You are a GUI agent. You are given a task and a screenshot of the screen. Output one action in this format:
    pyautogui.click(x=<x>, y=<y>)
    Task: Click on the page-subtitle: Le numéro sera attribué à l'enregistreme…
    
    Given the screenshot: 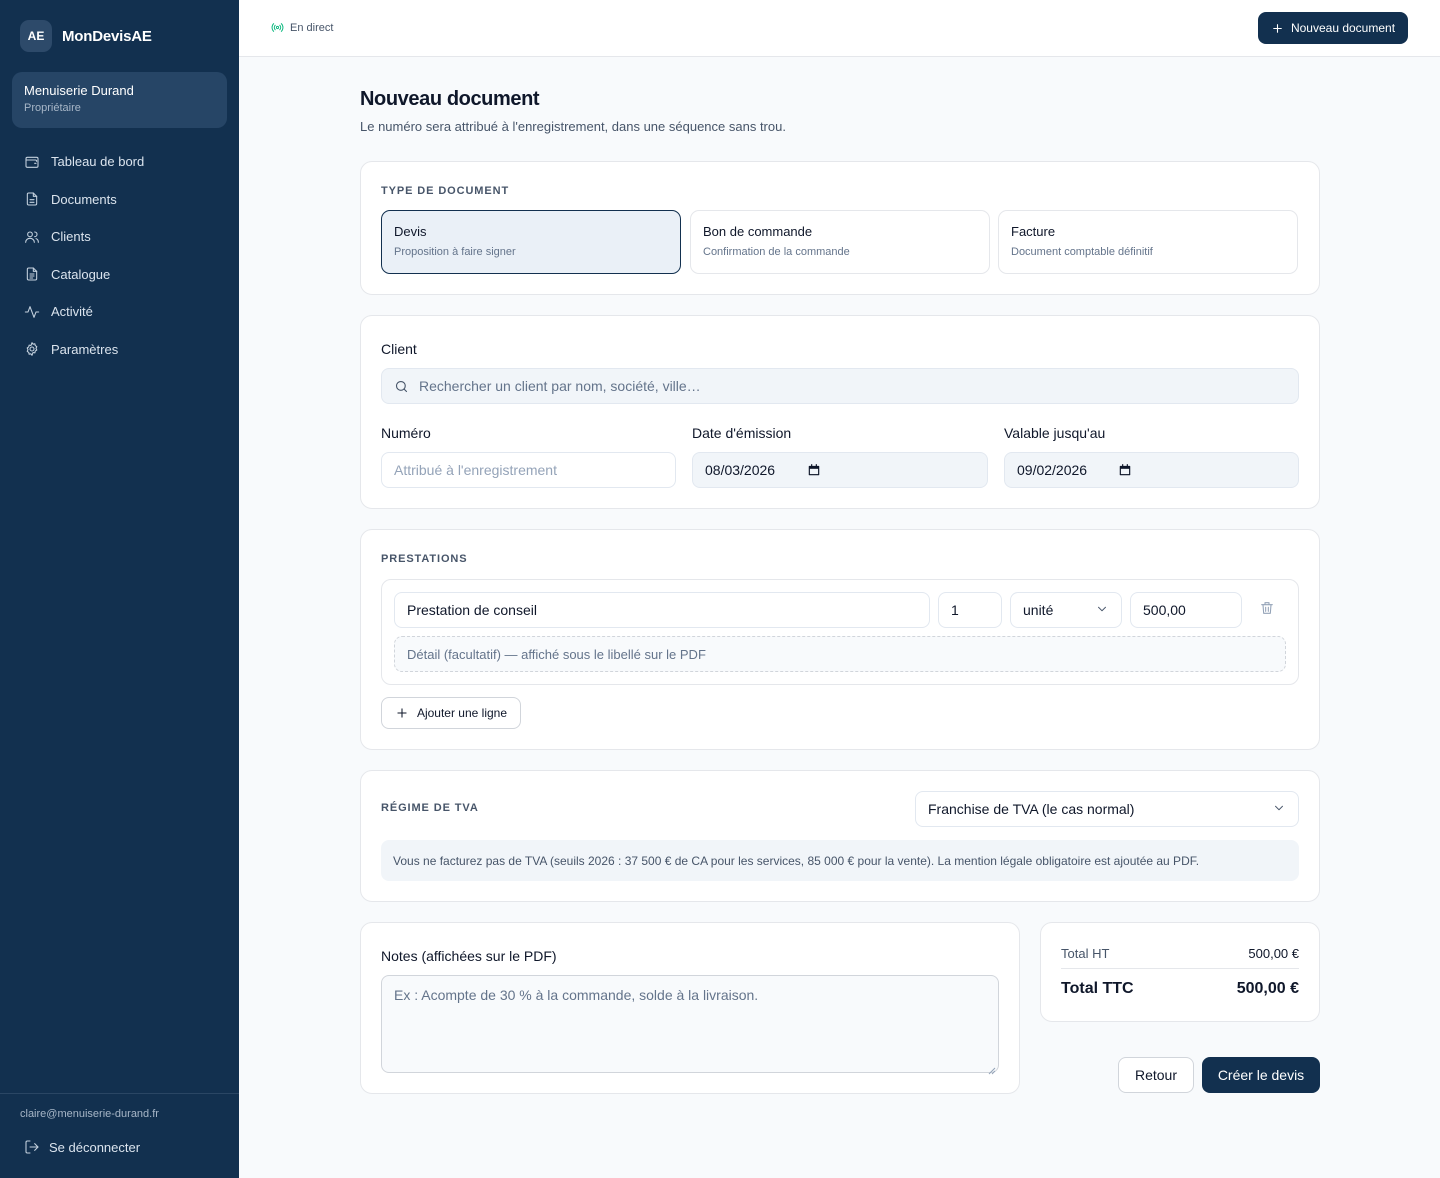 What is the action you would take?
    pyautogui.click(x=573, y=126)
    